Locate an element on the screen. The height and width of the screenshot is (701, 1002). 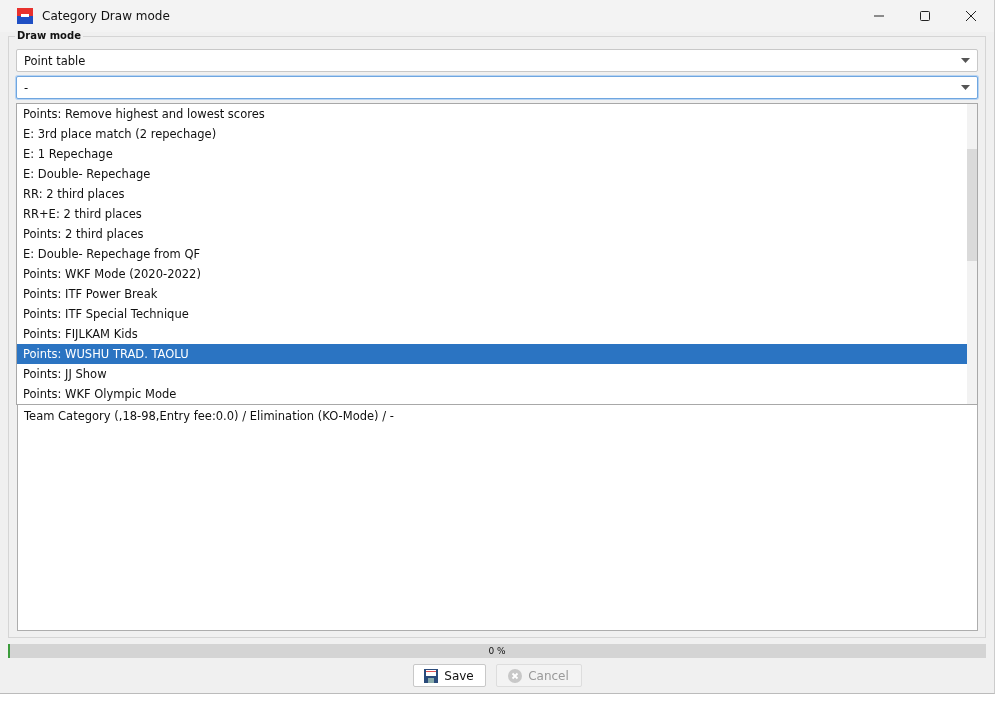
maximize-icon is located at coordinates (925, 16).